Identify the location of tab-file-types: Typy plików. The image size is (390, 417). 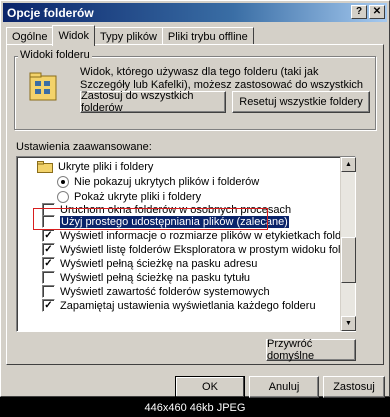
(128, 36).